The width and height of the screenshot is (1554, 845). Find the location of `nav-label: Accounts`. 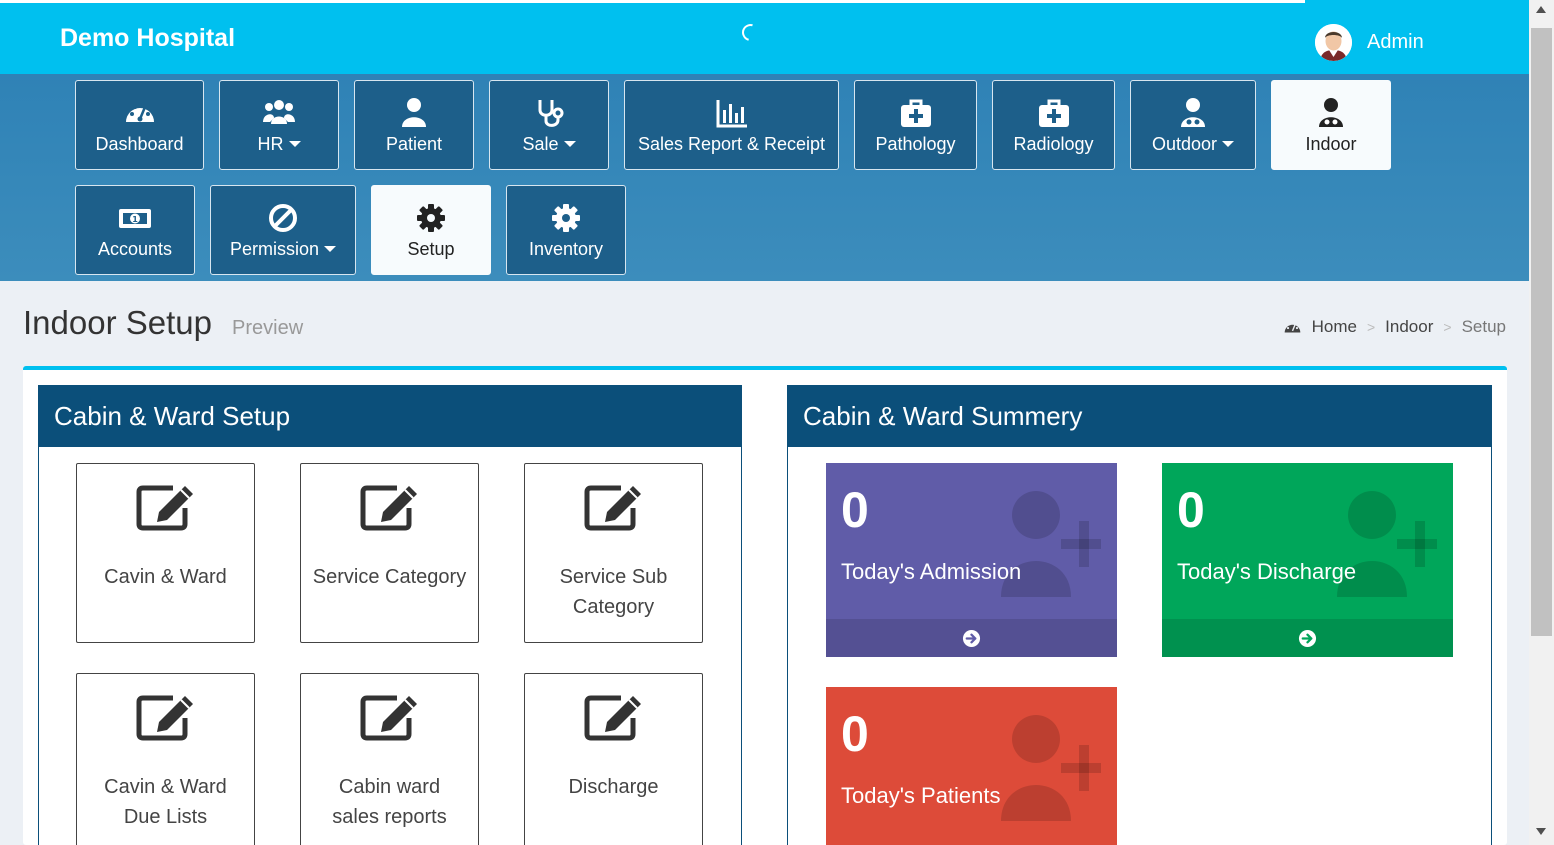

nav-label: Accounts is located at coordinates (135, 248).